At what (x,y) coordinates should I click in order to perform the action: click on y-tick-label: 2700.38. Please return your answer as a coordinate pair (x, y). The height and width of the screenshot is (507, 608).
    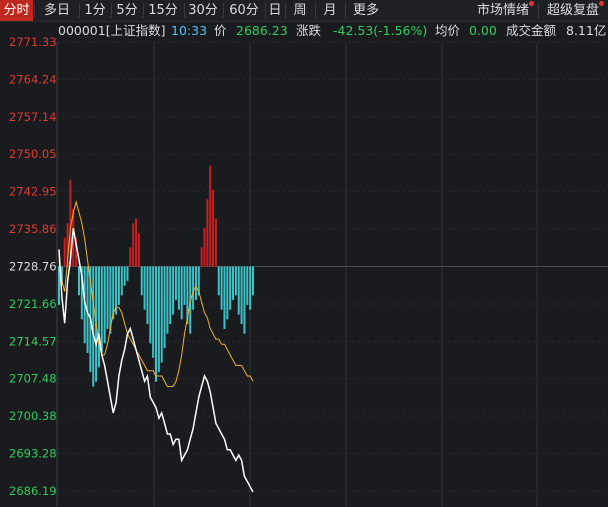
    Looking at the image, I should click on (33, 416).